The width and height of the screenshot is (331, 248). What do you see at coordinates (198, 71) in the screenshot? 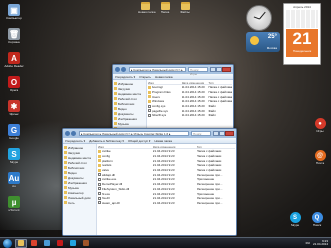
I see `search-input: Поиск: Игры` at bounding box center [198, 71].